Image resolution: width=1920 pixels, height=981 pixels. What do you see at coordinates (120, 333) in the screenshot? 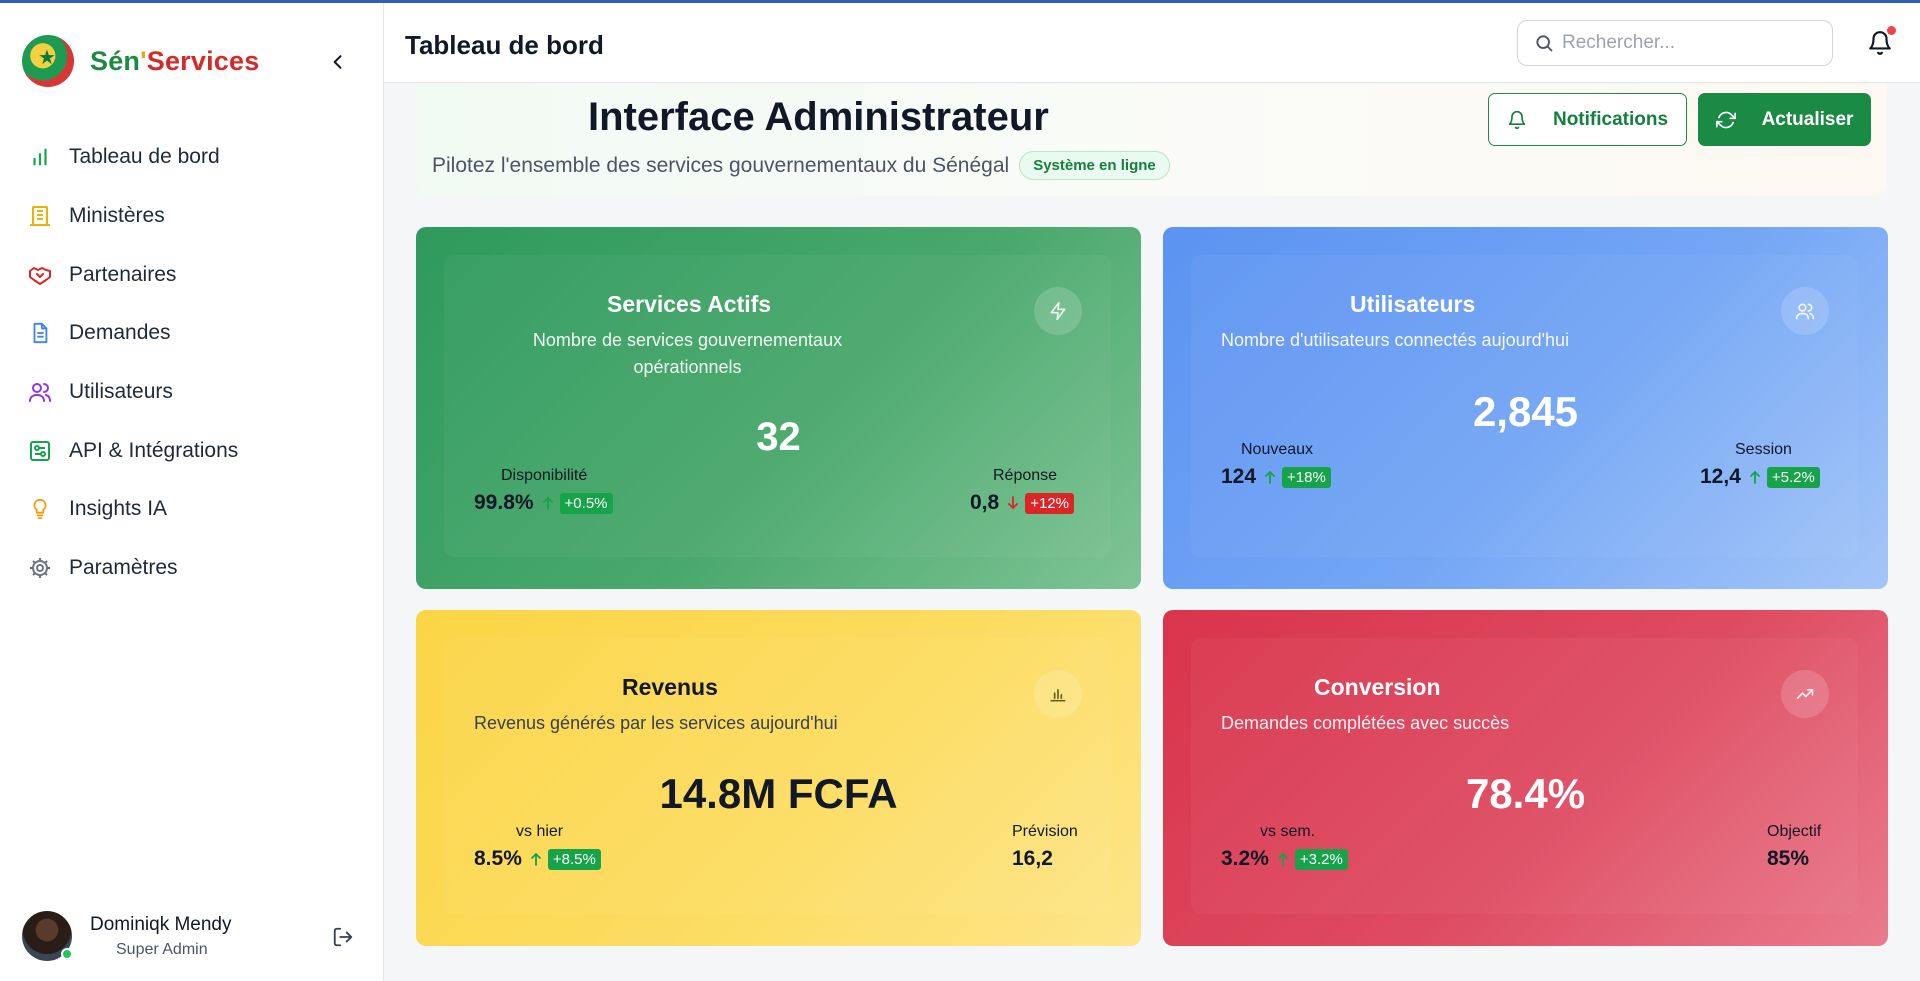
I see `sidebar-item-label: Demandes` at bounding box center [120, 333].